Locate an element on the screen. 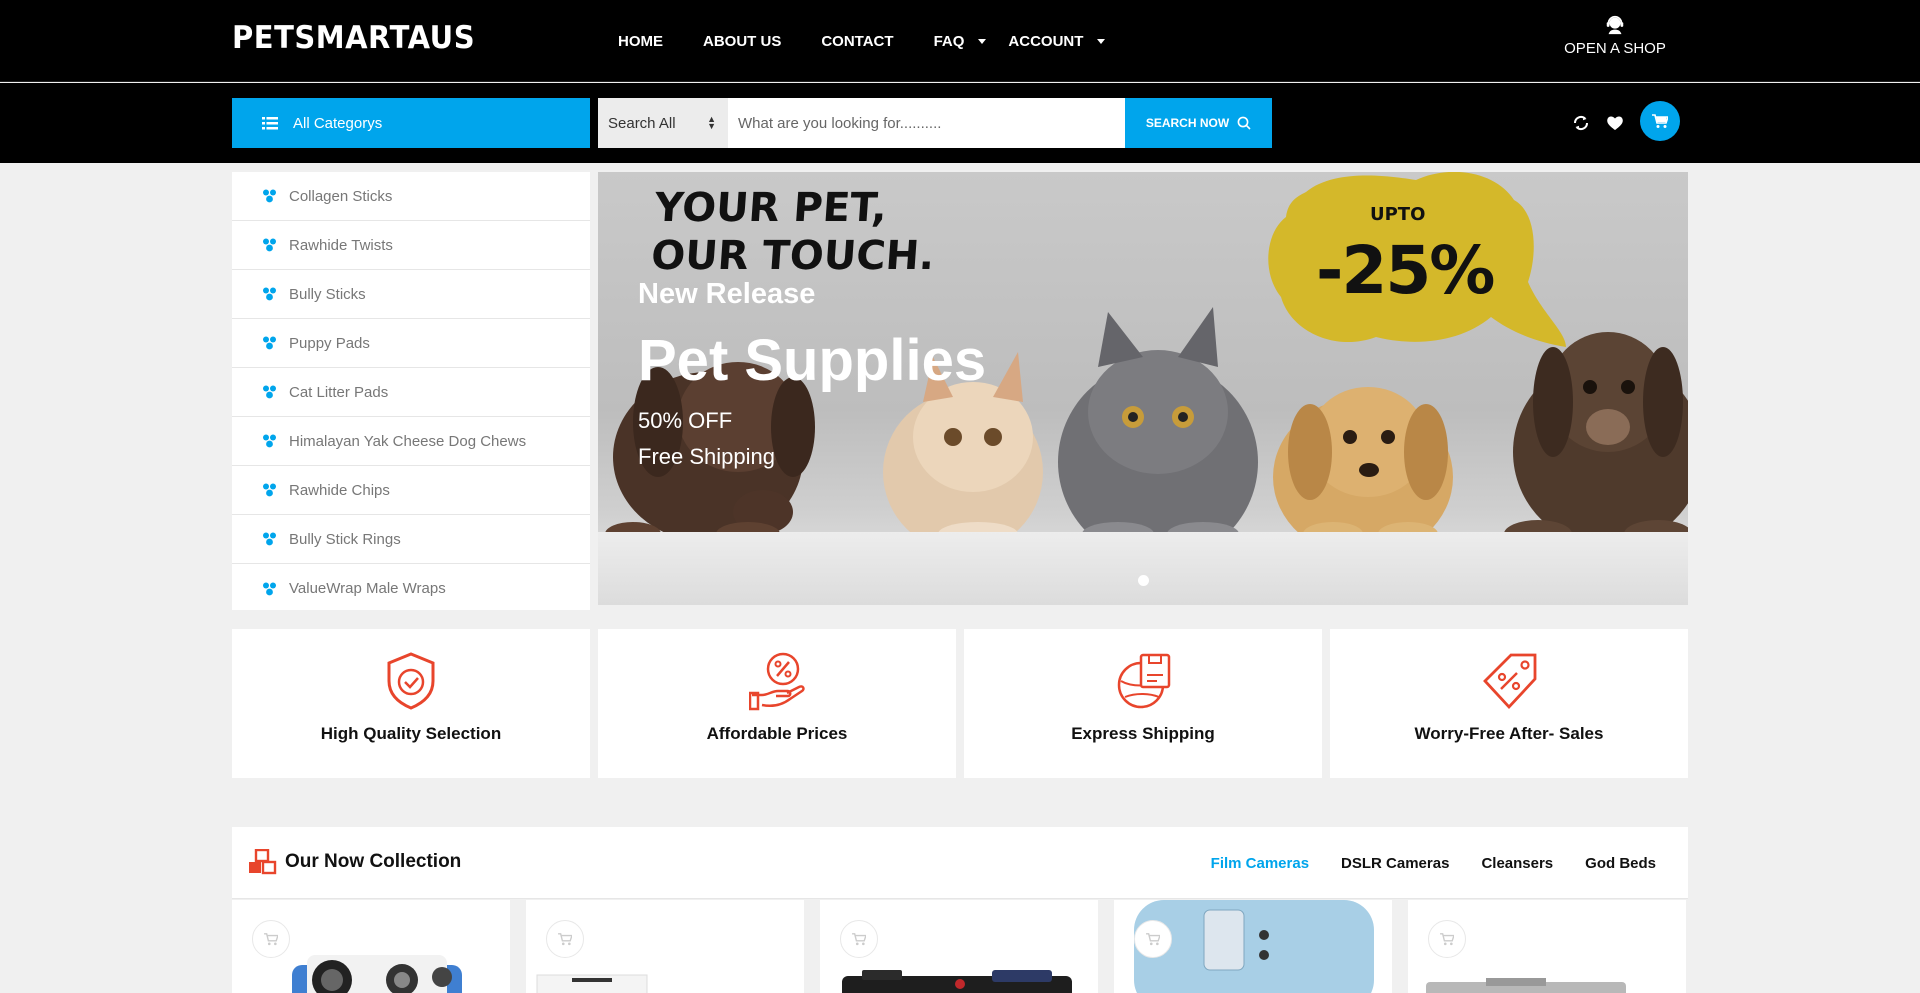 The height and width of the screenshot is (993, 1920). feature-title: Express Shipping is located at coordinates (1143, 733).